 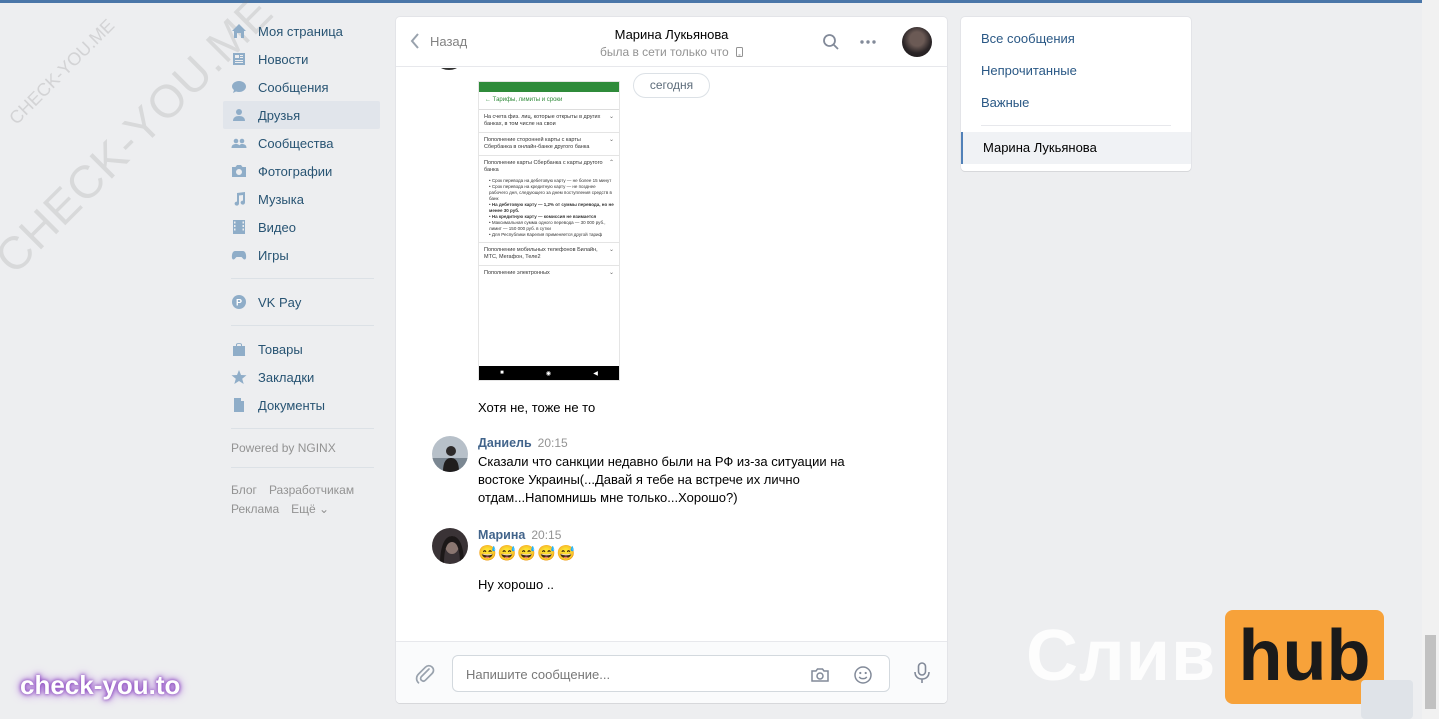 What do you see at coordinates (1430, 359) in the screenshot?
I see `page-scrollbar` at bounding box center [1430, 359].